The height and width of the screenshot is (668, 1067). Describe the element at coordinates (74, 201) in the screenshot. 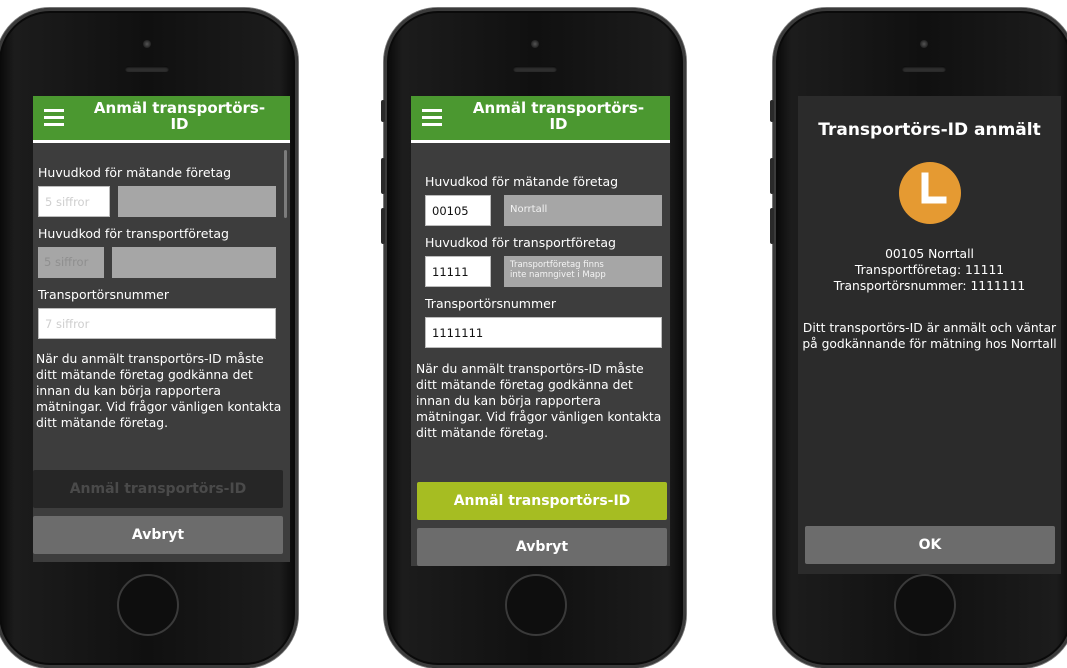

I see `company-code-input: 5 siffror` at that location.